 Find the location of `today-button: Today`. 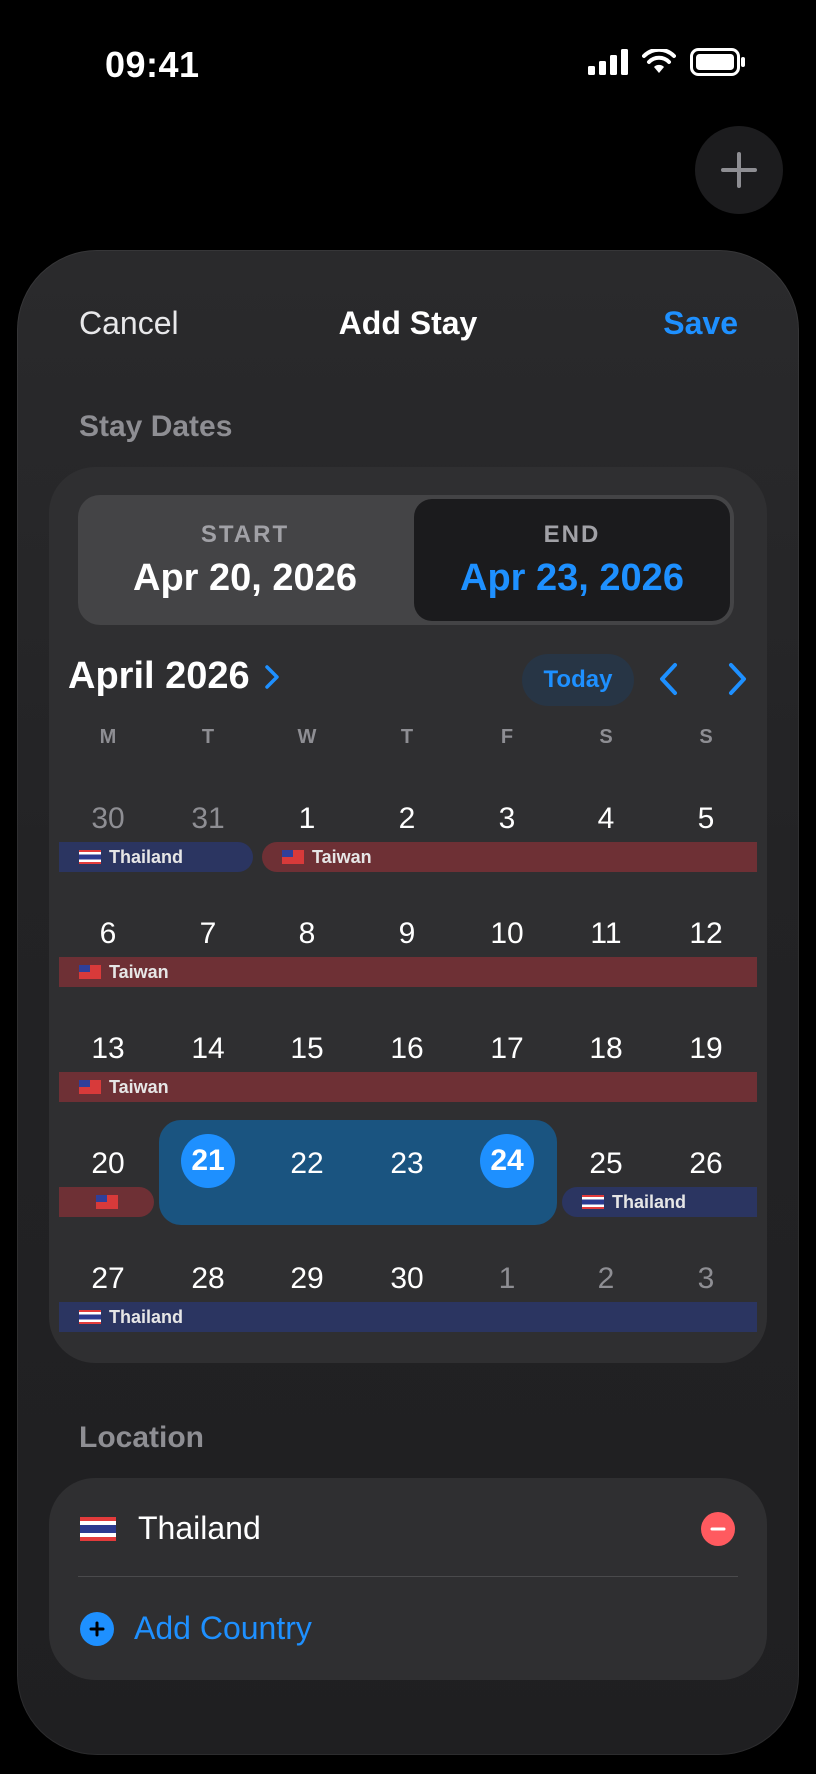

today-button: Today is located at coordinates (578, 680).